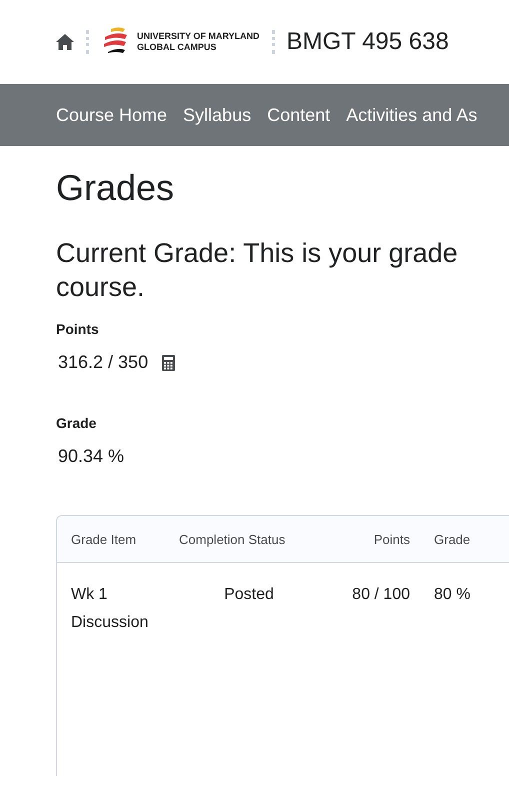 The image size is (509, 801). Describe the element at coordinates (104, 539) in the screenshot. I see `column-header: Grade Item` at that location.